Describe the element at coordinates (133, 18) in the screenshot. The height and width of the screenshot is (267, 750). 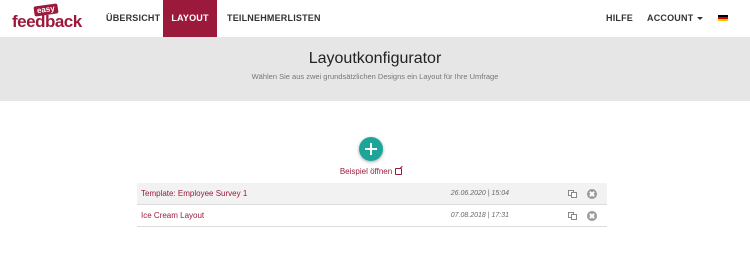
I see `nav-item-uebersicht: ÜBERSICHT` at that location.